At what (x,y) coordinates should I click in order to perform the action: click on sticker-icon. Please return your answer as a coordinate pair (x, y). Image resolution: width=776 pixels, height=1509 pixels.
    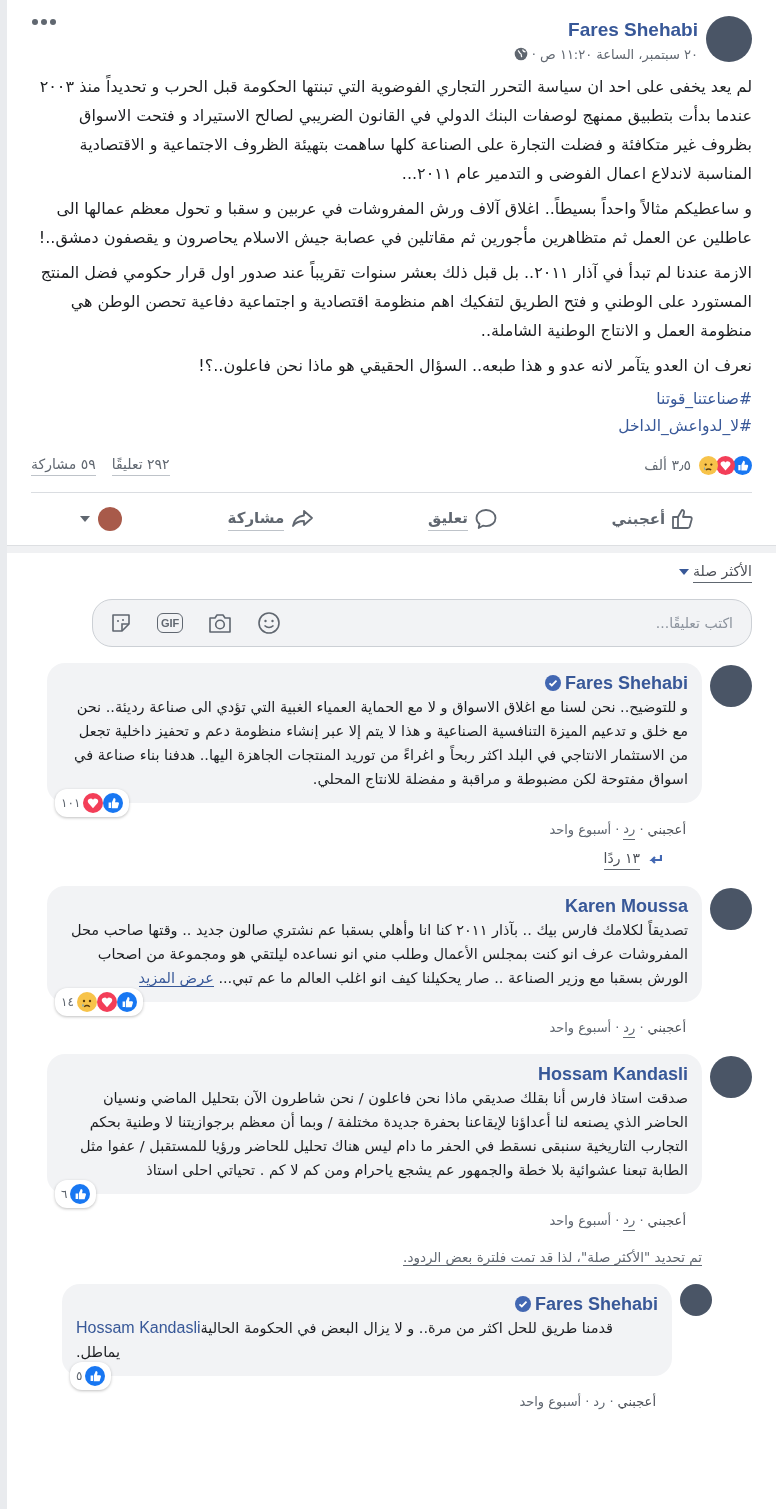
    Looking at the image, I should click on (121, 623).